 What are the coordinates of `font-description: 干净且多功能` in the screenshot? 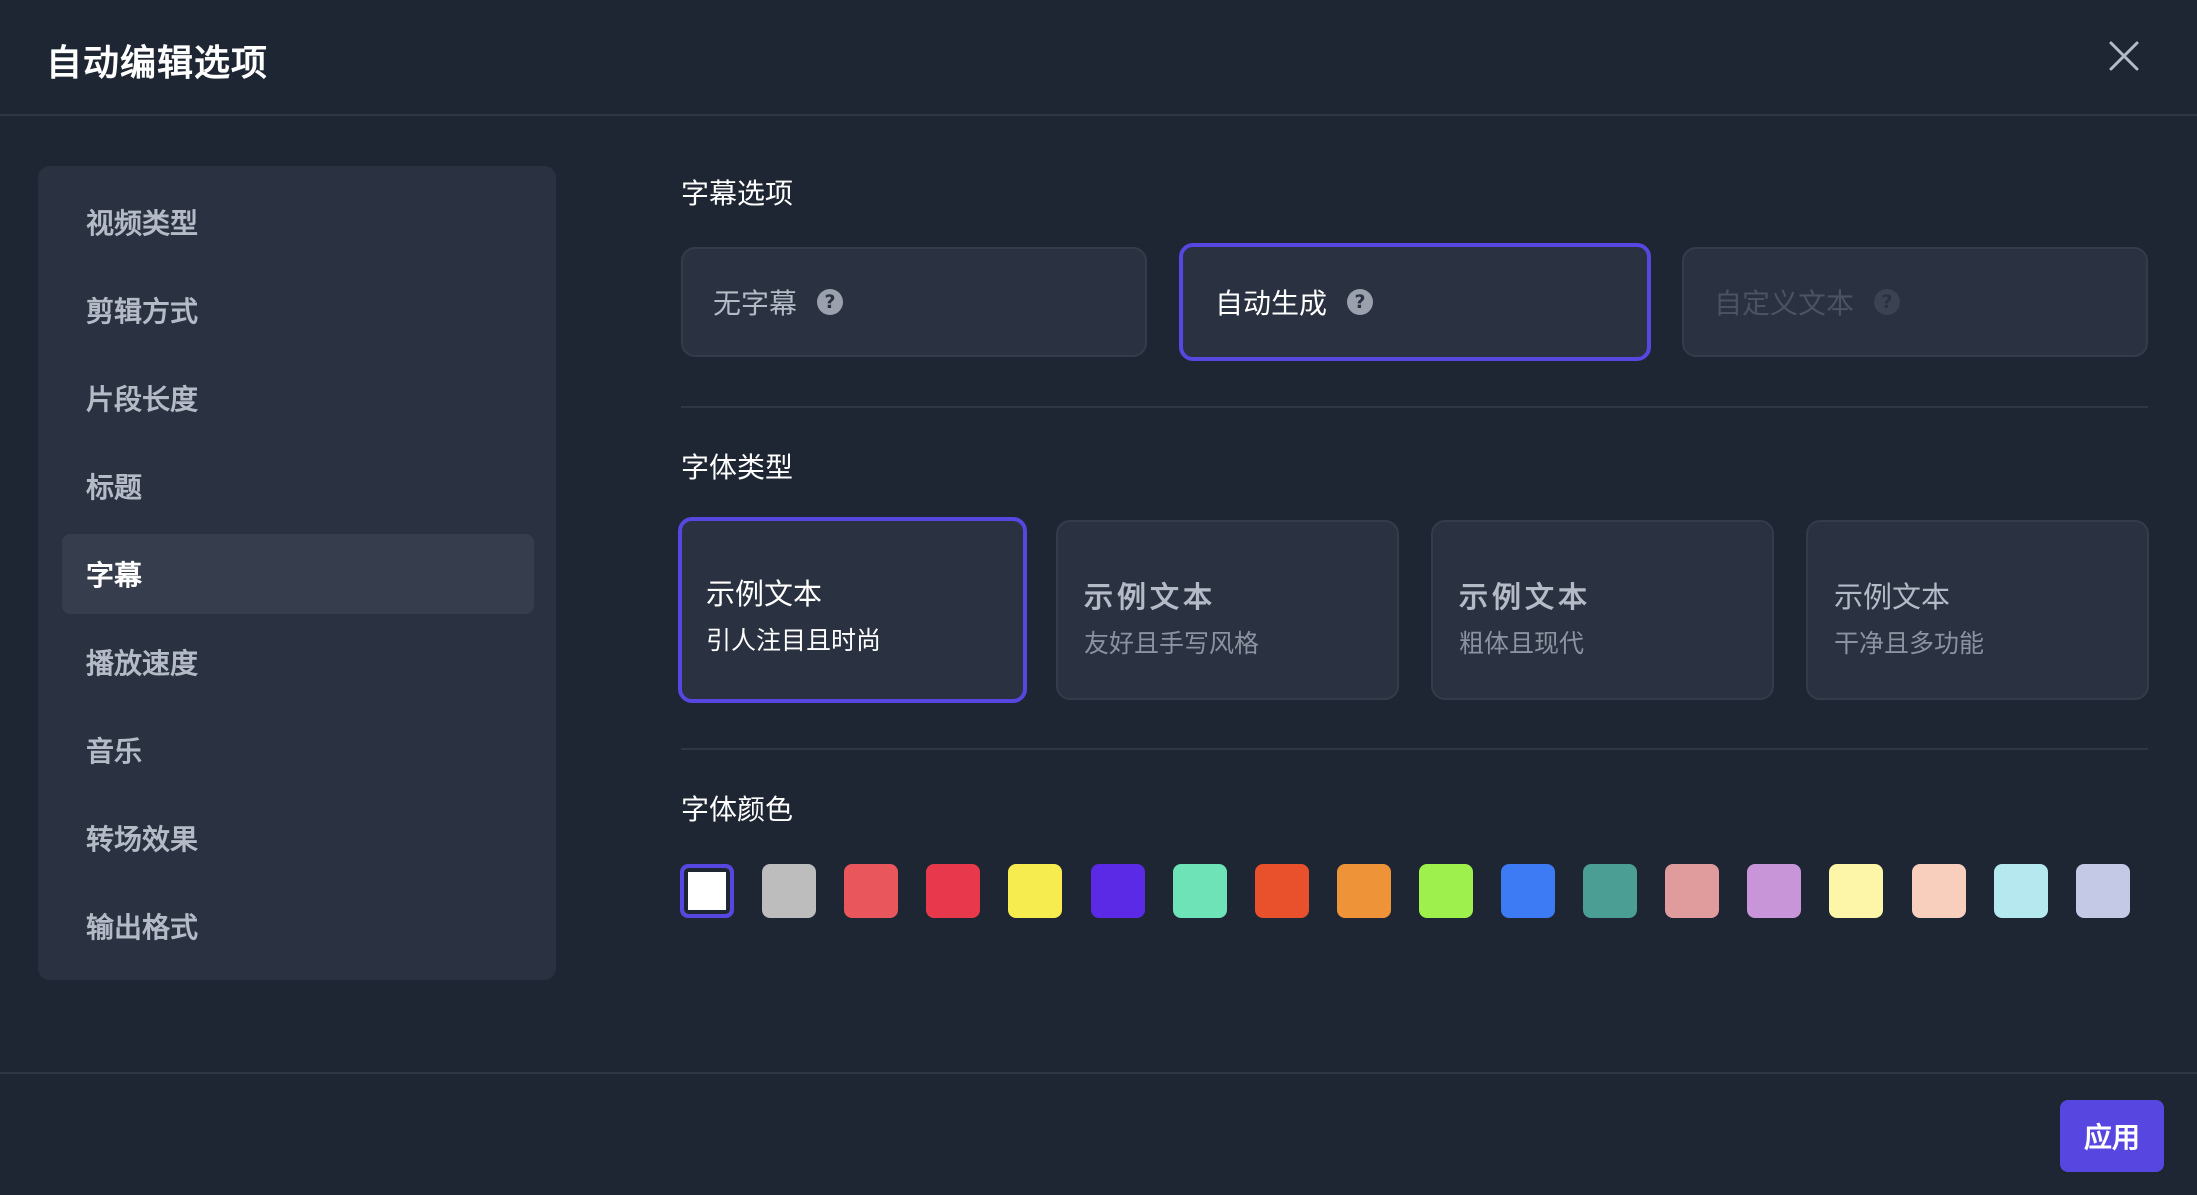 It's located at (1909, 643).